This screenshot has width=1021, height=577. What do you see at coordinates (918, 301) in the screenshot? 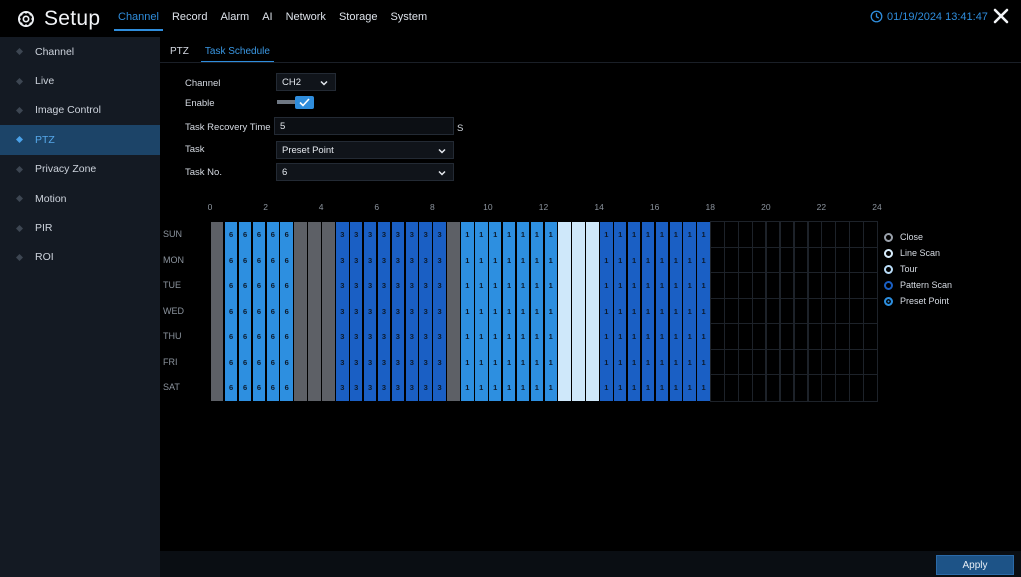
I see `legend-preset-point: Preset Point` at bounding box center [918, 301].